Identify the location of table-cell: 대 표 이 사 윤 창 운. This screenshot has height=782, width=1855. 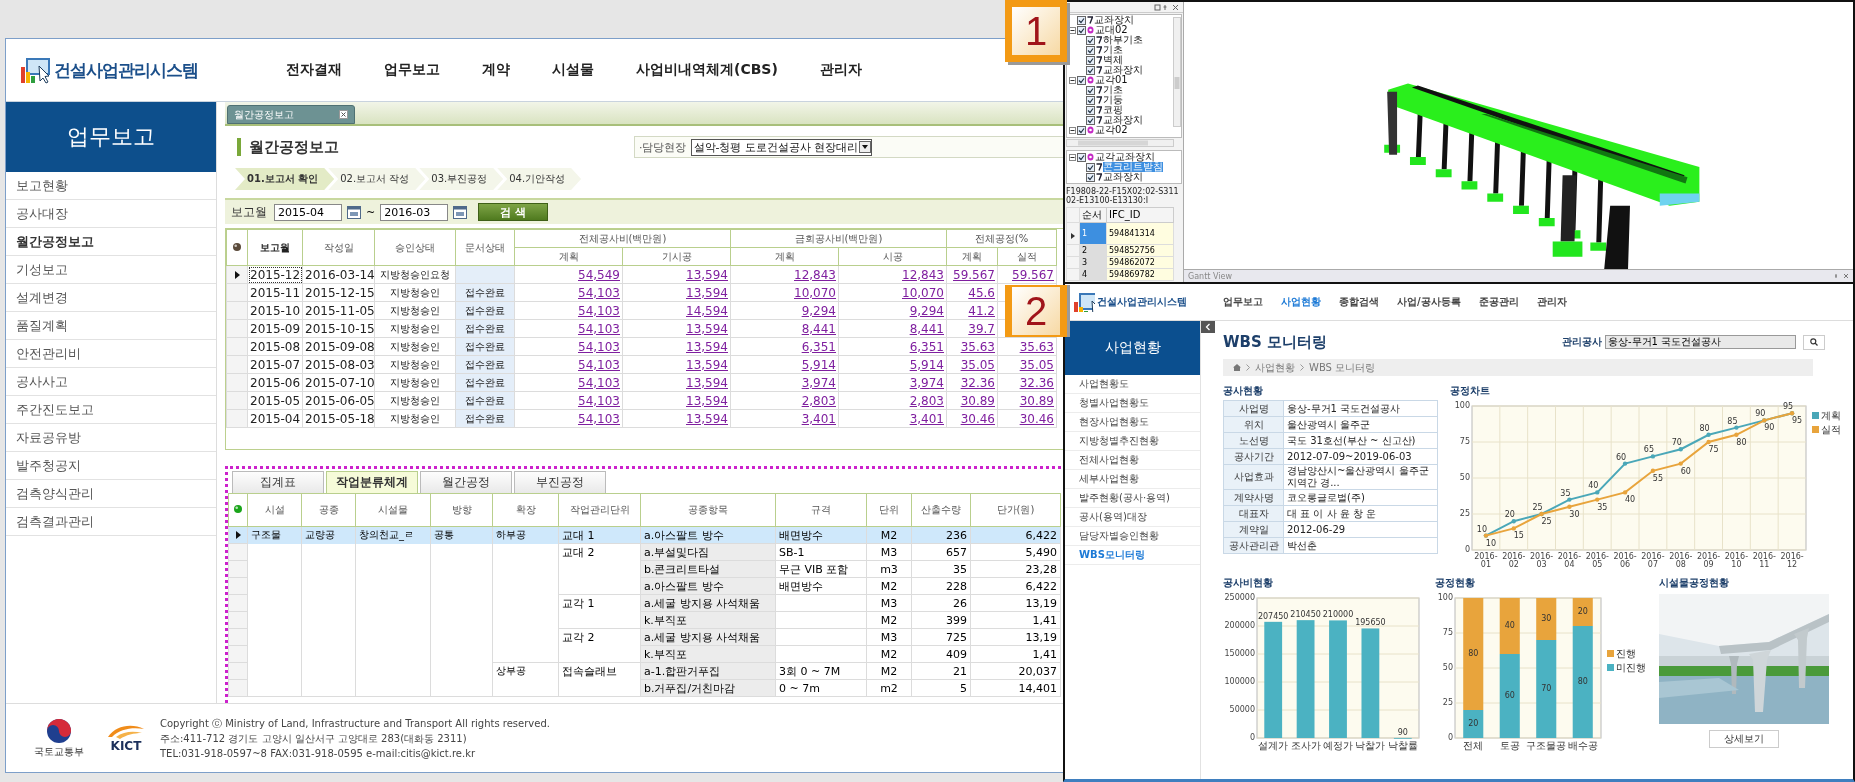
(1360, 513).